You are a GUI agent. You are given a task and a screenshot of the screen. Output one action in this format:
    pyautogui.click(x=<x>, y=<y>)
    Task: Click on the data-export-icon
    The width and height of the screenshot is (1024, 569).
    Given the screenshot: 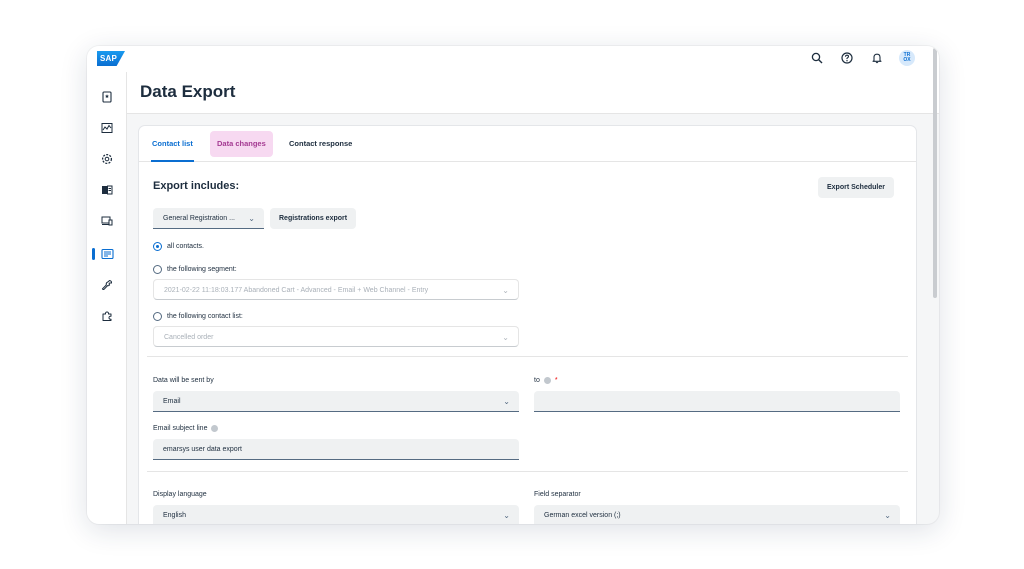 What is the action you would take?
    pyautogui.click(x=107, y=254)
    